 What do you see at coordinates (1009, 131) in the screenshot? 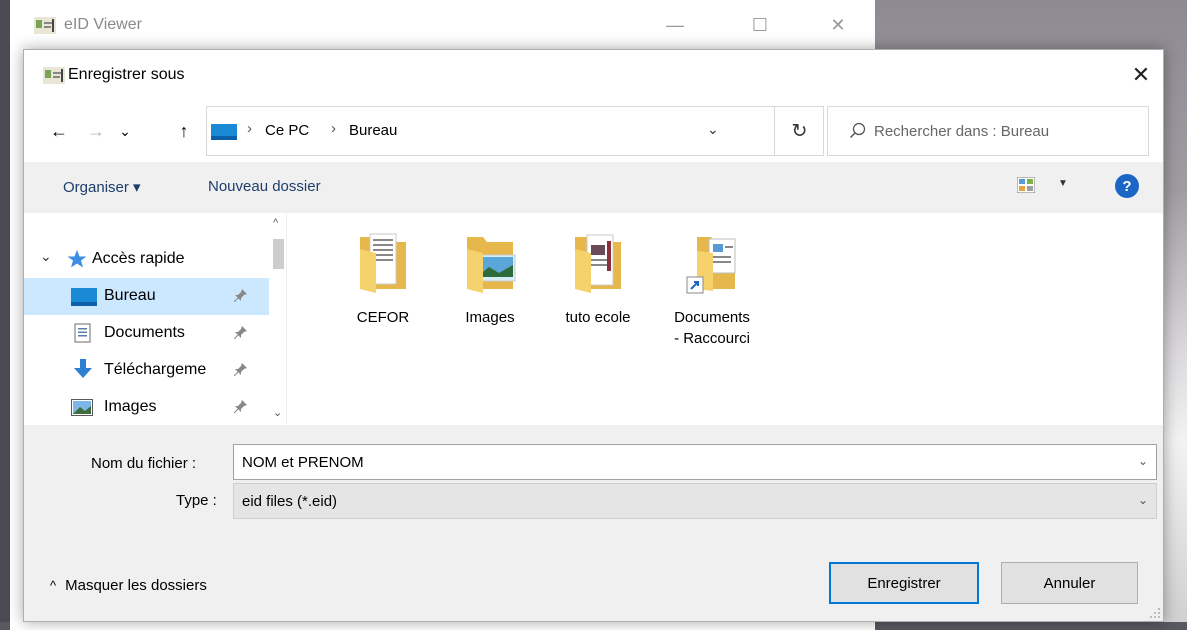
I see `search-input` at bounding box center [1009, 131].